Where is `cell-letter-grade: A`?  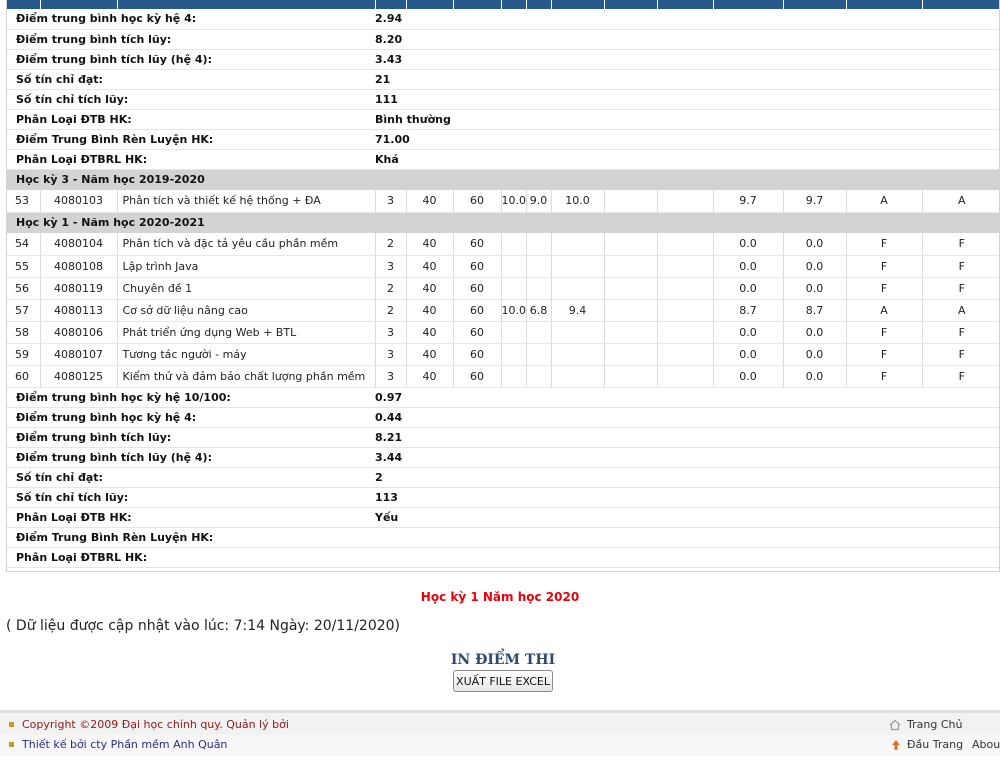 cell-letter-grade: A is located at coordinates (884, 201).